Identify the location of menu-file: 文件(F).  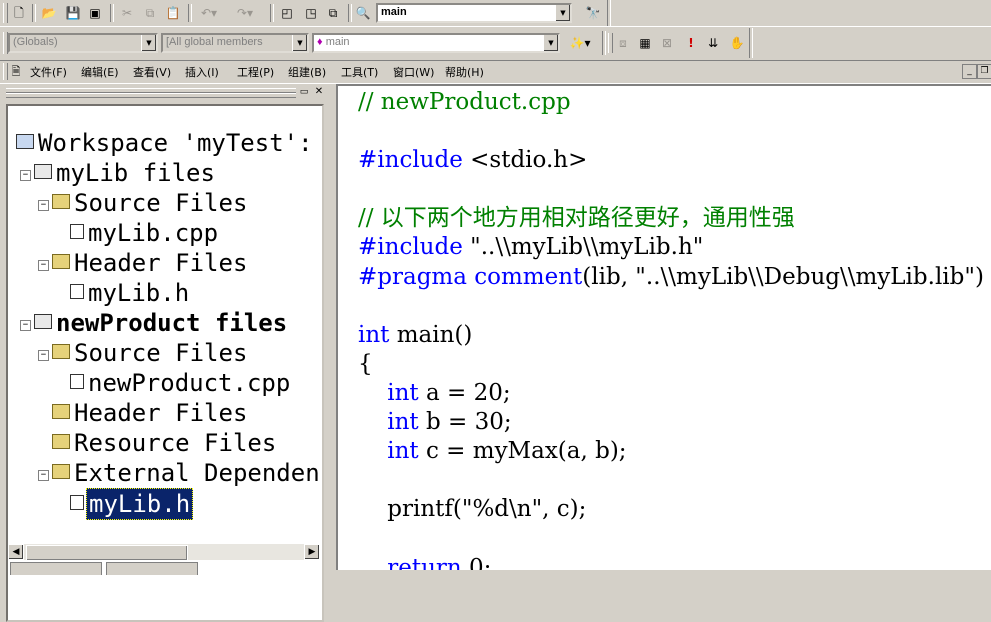
(48, 72).